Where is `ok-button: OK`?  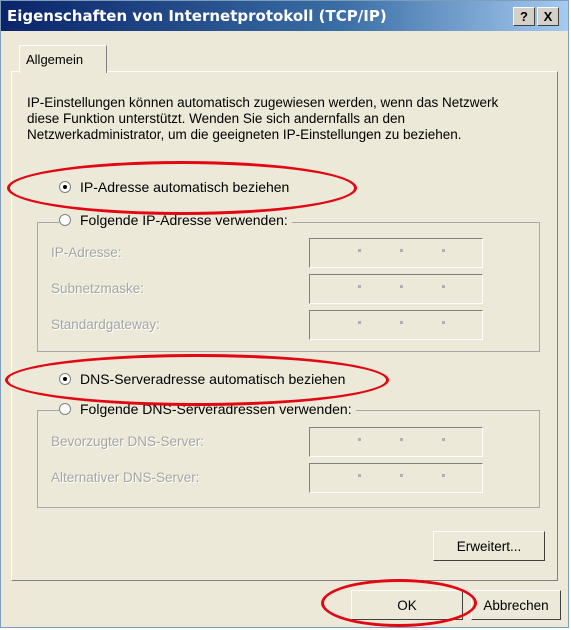
ok-button: OK is located at coordinates (407, 605).